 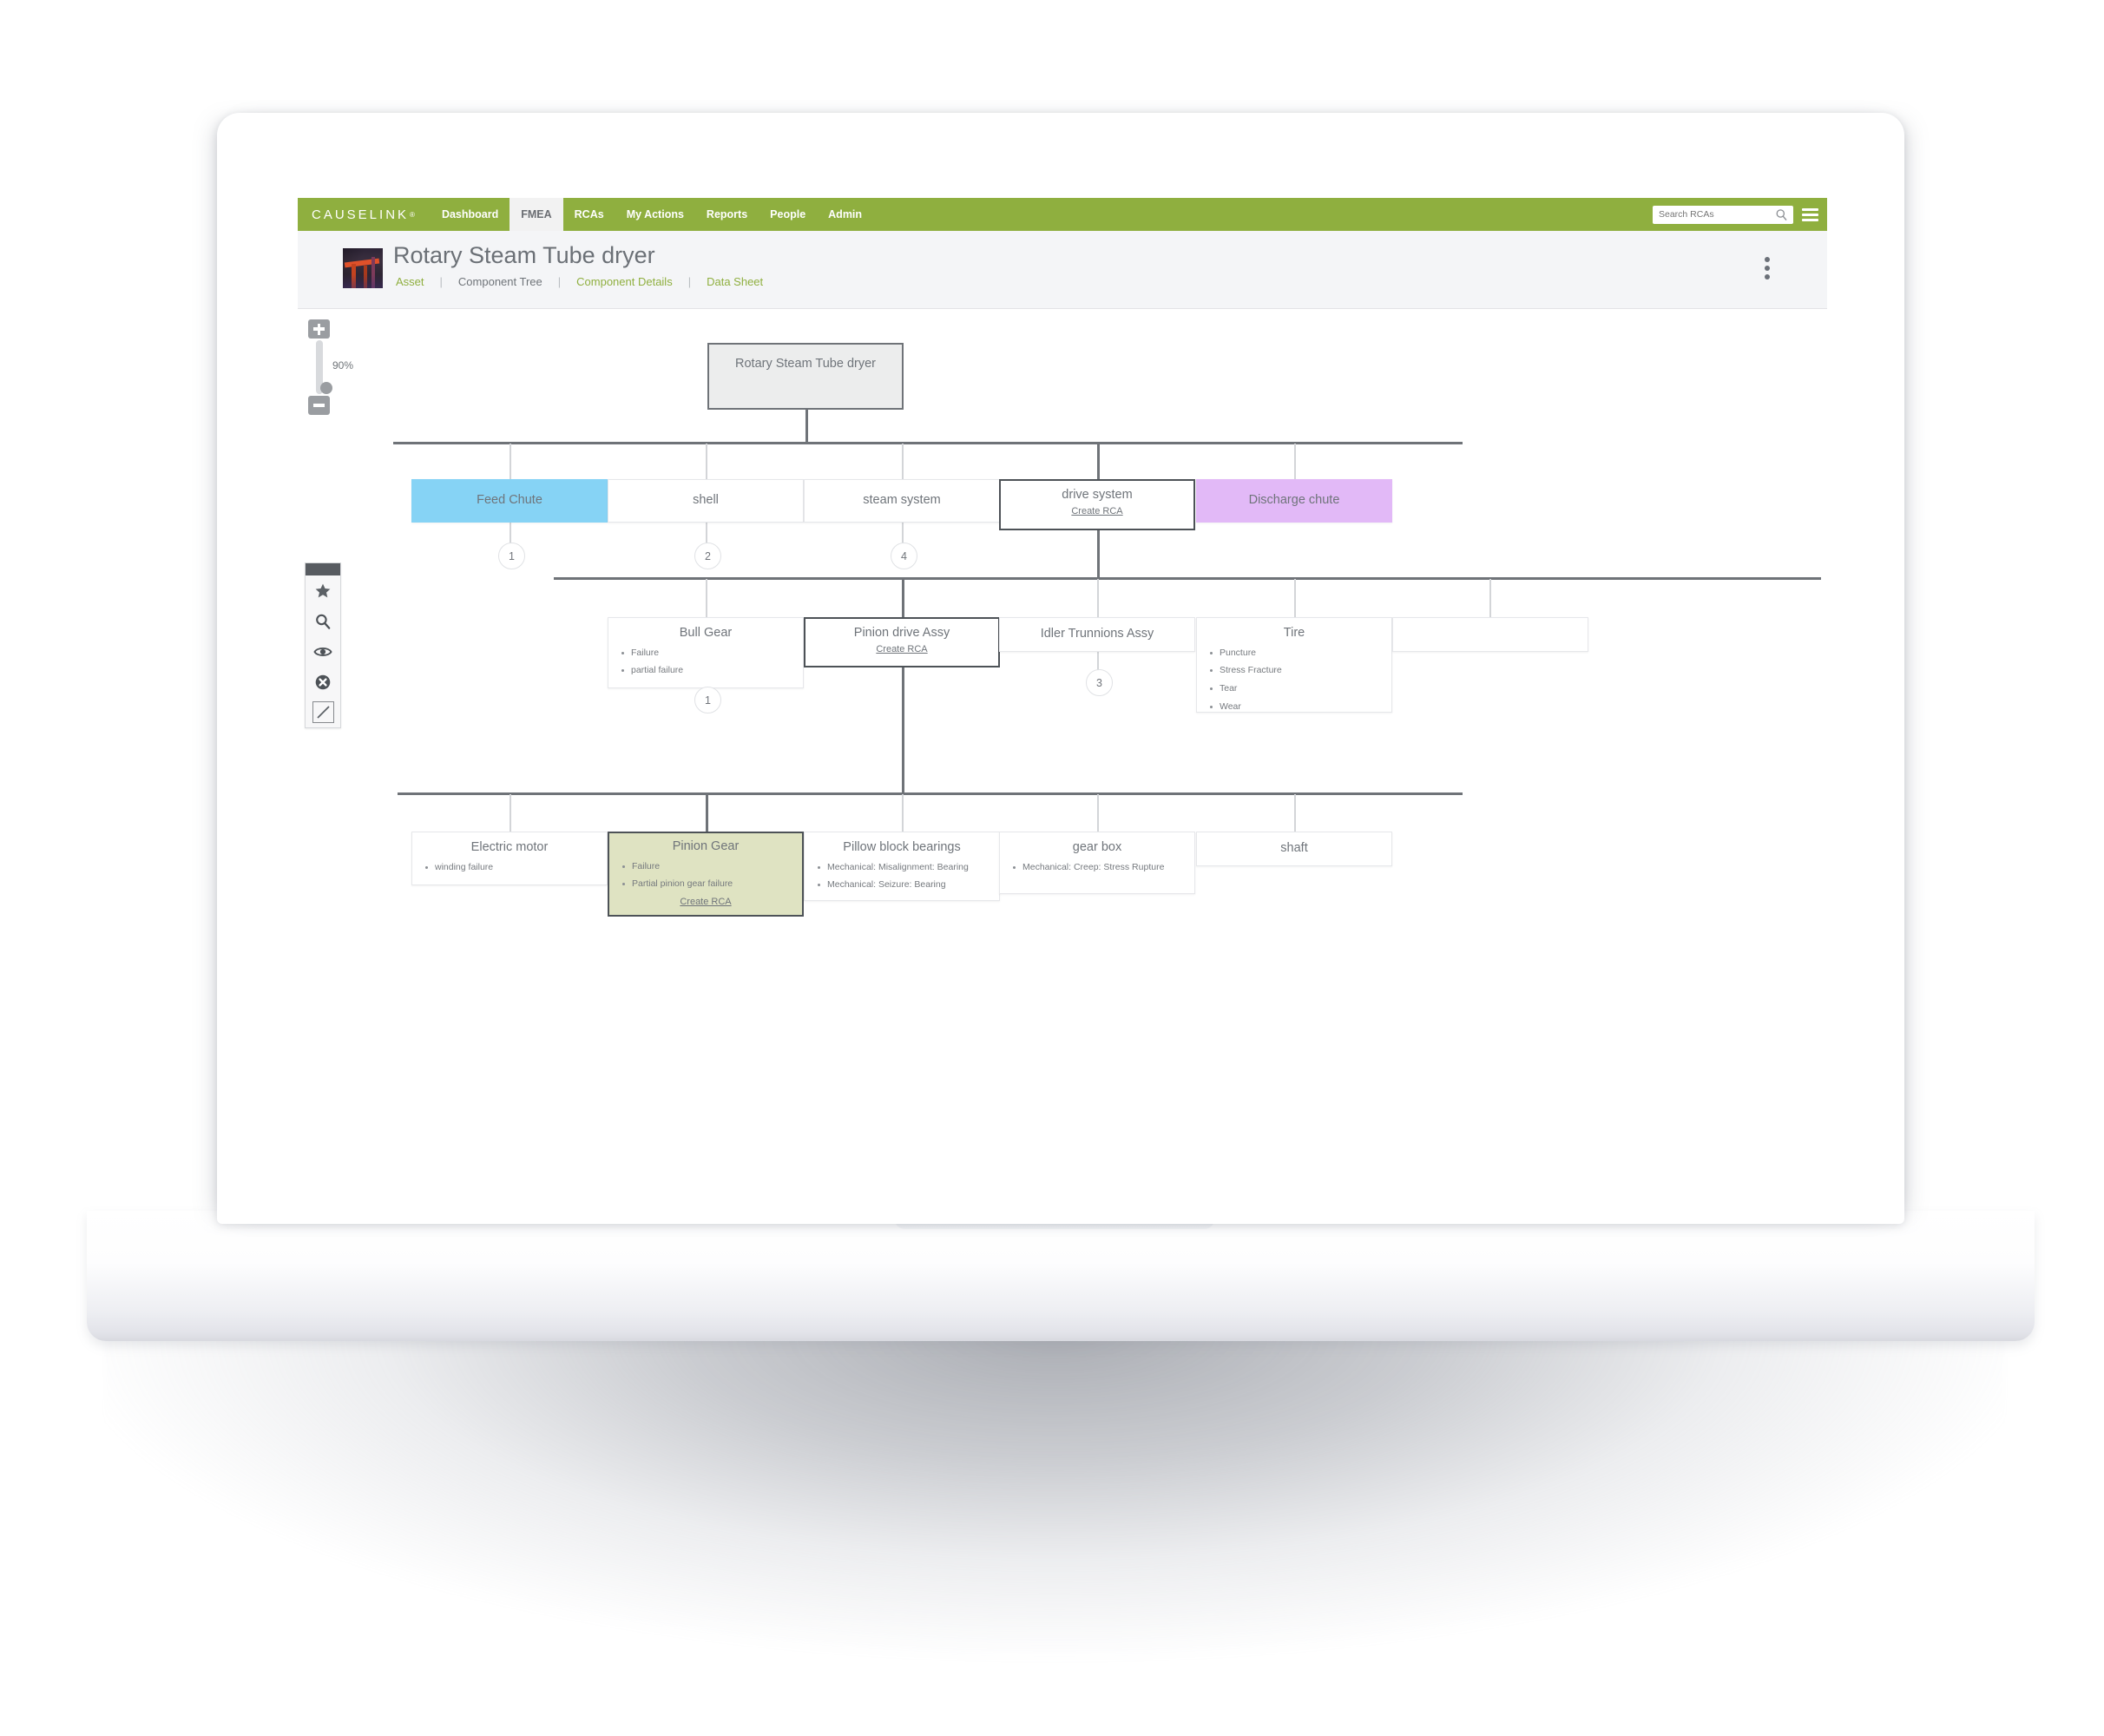 What do you see at coordinates (361, 214) in the screenshot?
I see `brand-text: CAUSELINK` at bounding box center [361, 214].